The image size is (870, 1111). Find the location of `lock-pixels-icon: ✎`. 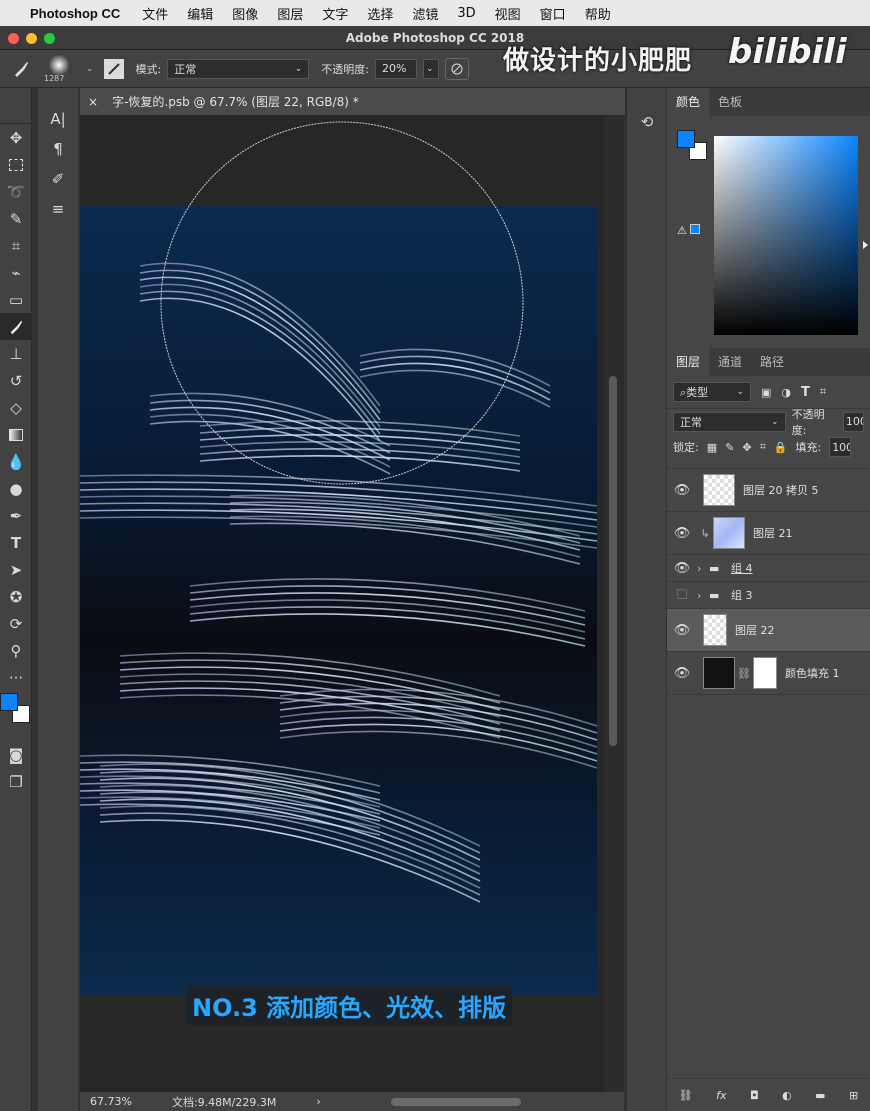

lock-pixels-icon: ✎ is located at coordinates (729, 447).